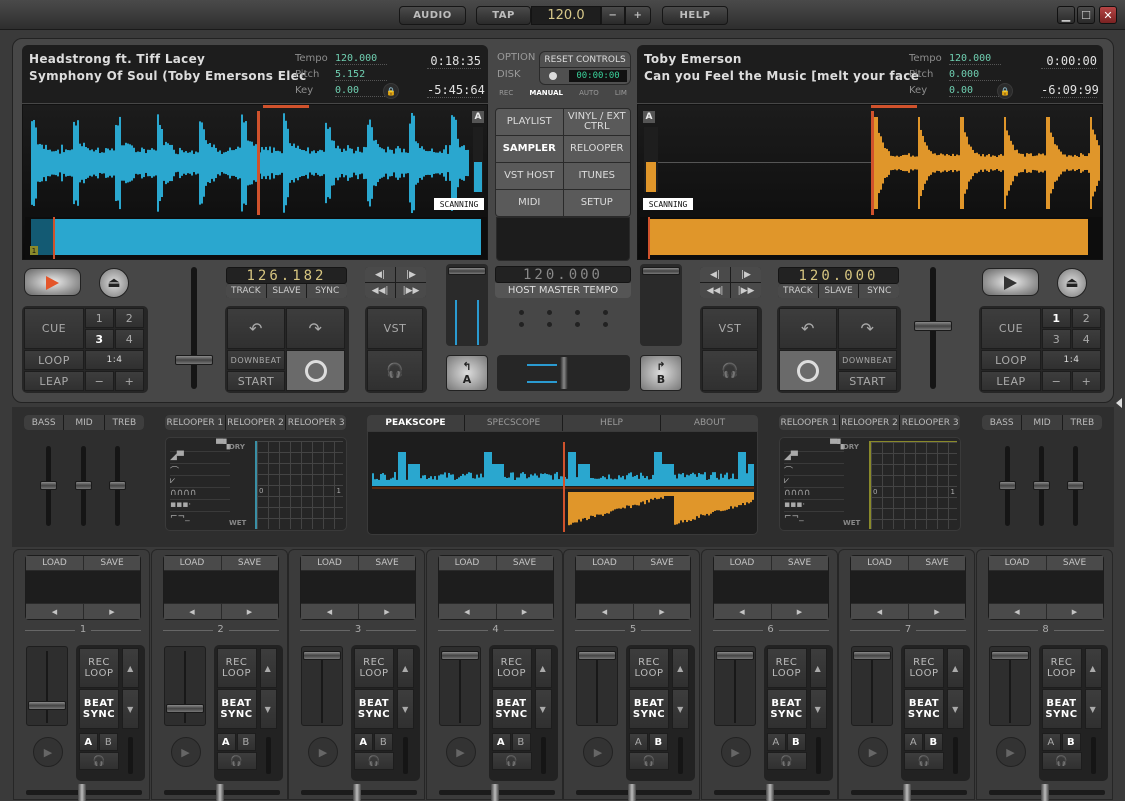  Describe the element at coordinates (361, 75) in the screenshot. I see `deck-a-pitch: 5.152` at that location.